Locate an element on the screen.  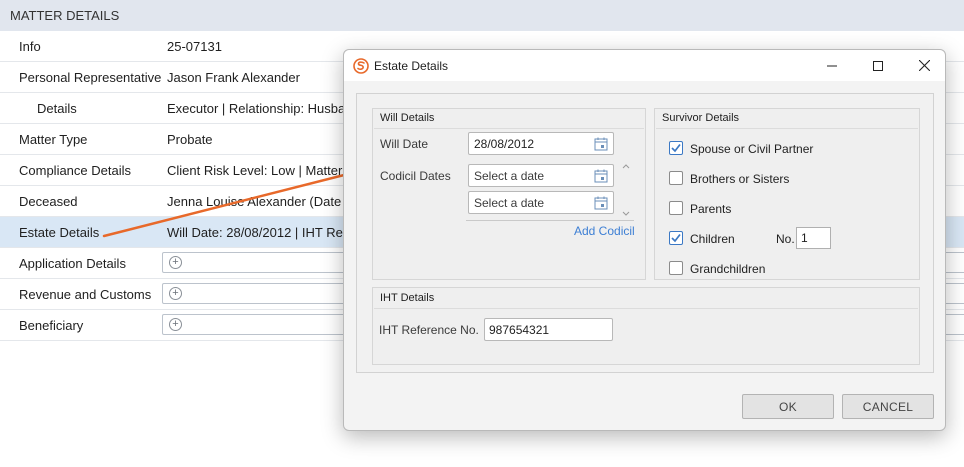
row-value: Will Date: 28/08/2012 | IHT Ref is located at coordinates (257, 232).